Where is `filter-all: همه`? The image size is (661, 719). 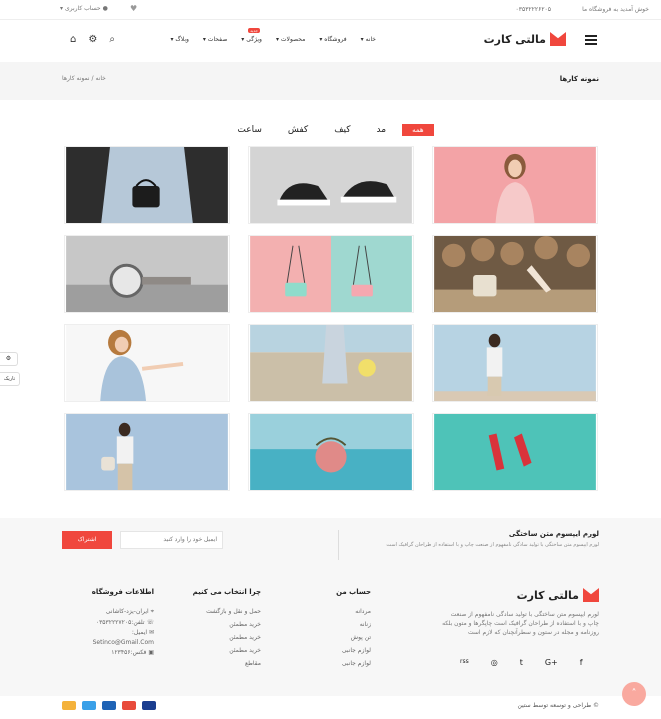
filter-all: همه is located at coordinates (418, 130).